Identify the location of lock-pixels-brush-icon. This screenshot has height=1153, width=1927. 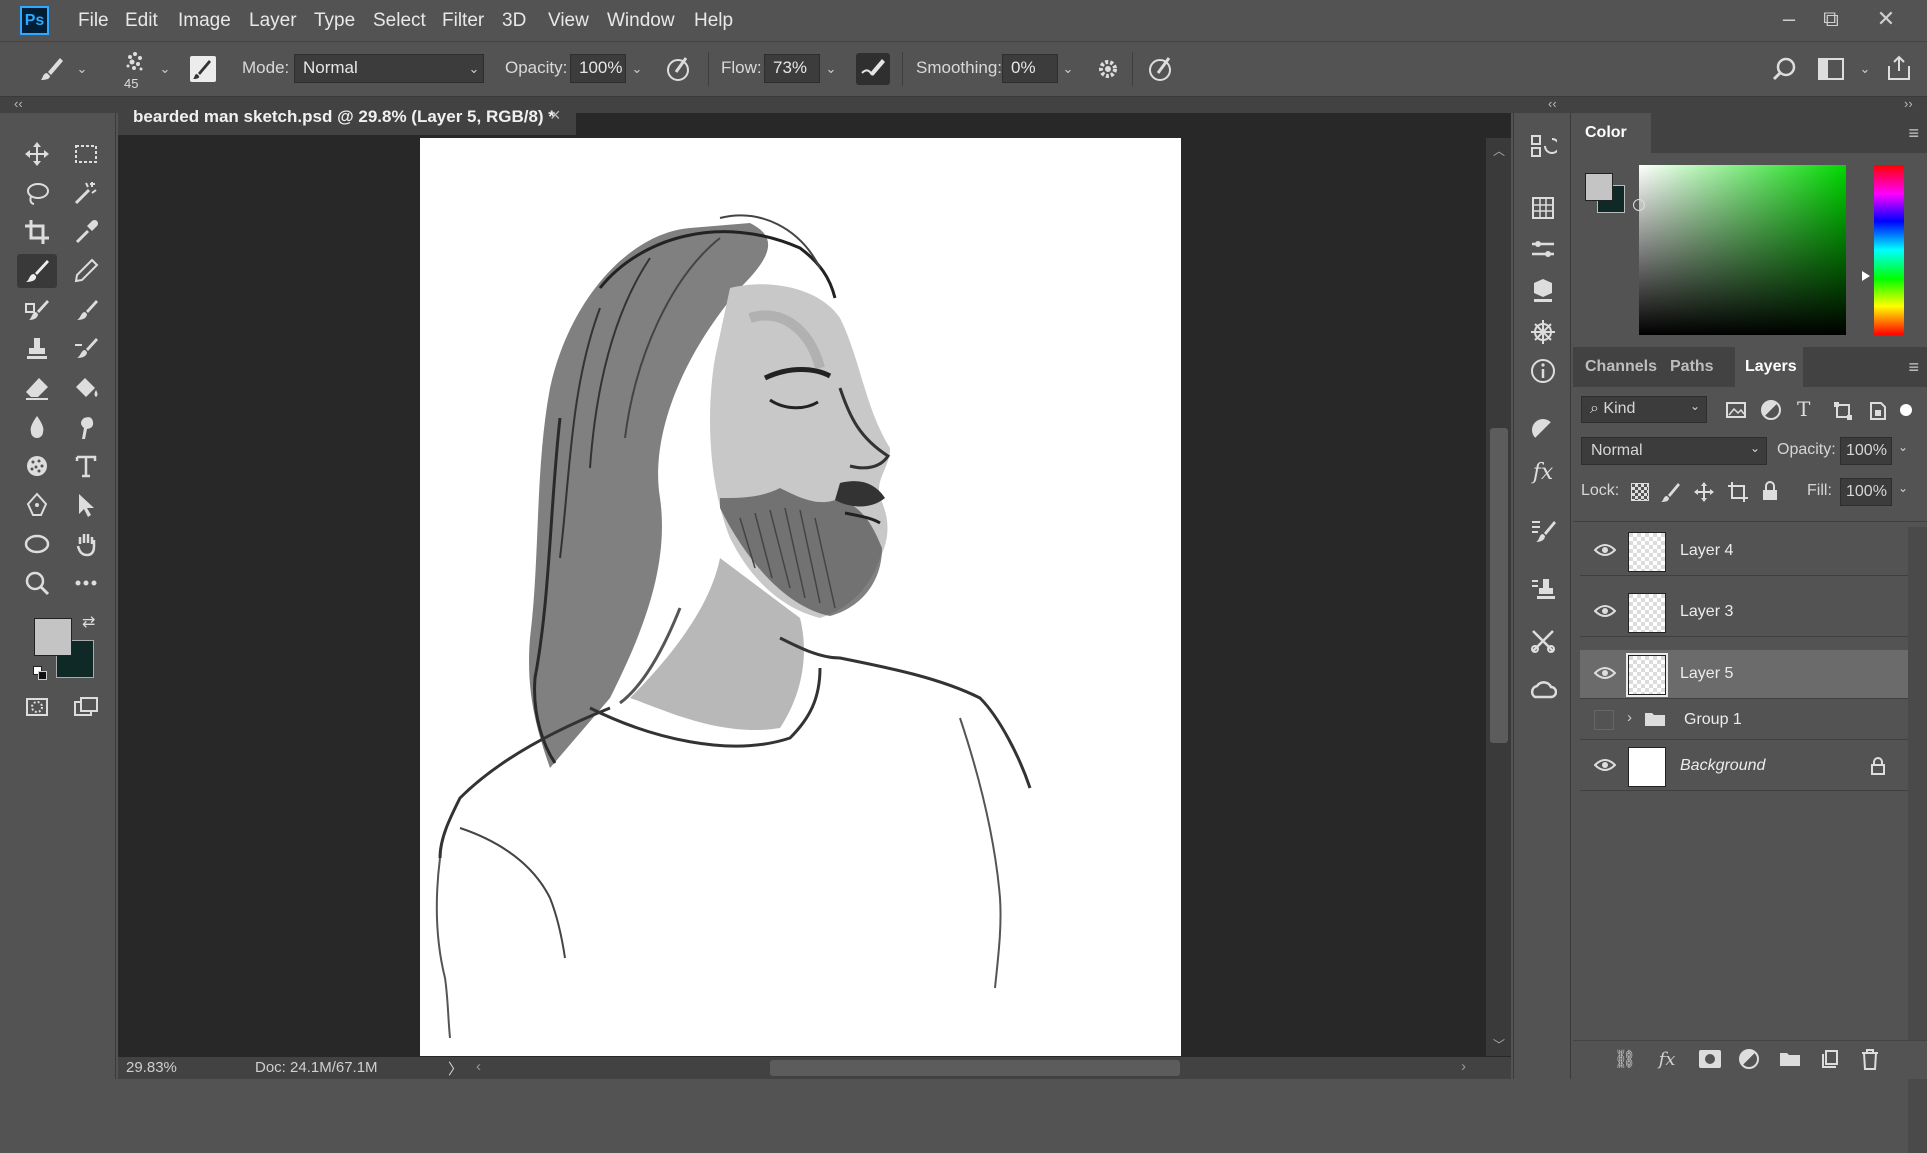
(1670, 492).